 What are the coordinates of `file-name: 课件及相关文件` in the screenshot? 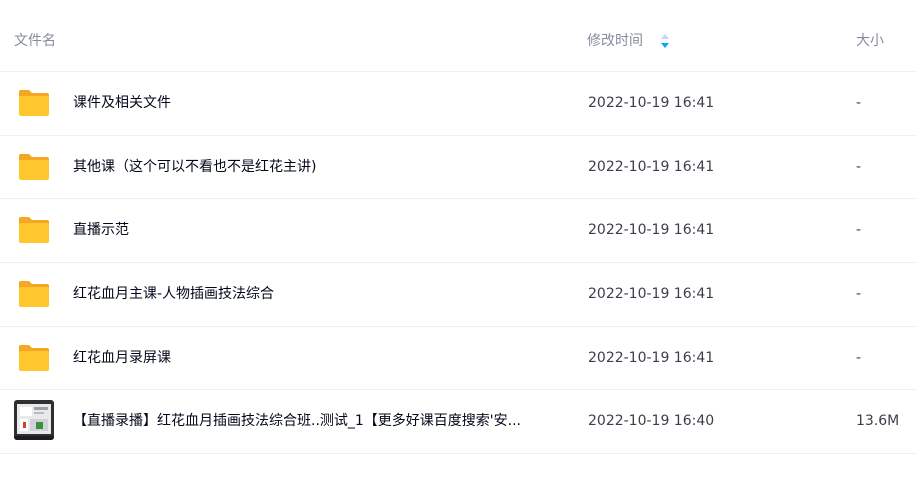 It's located at (313, 103).